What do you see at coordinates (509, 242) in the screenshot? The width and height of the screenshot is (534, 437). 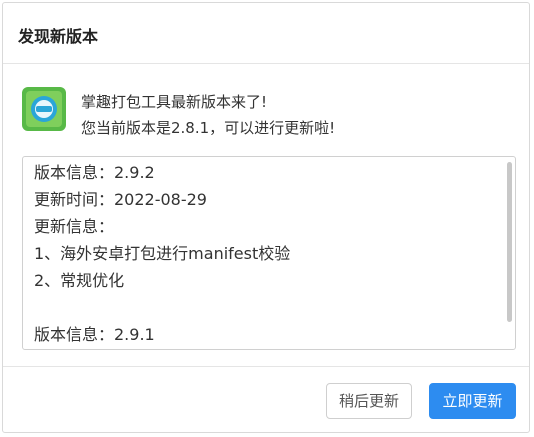 I see `scrollbar-thumb` at bounding box center [509, 242].